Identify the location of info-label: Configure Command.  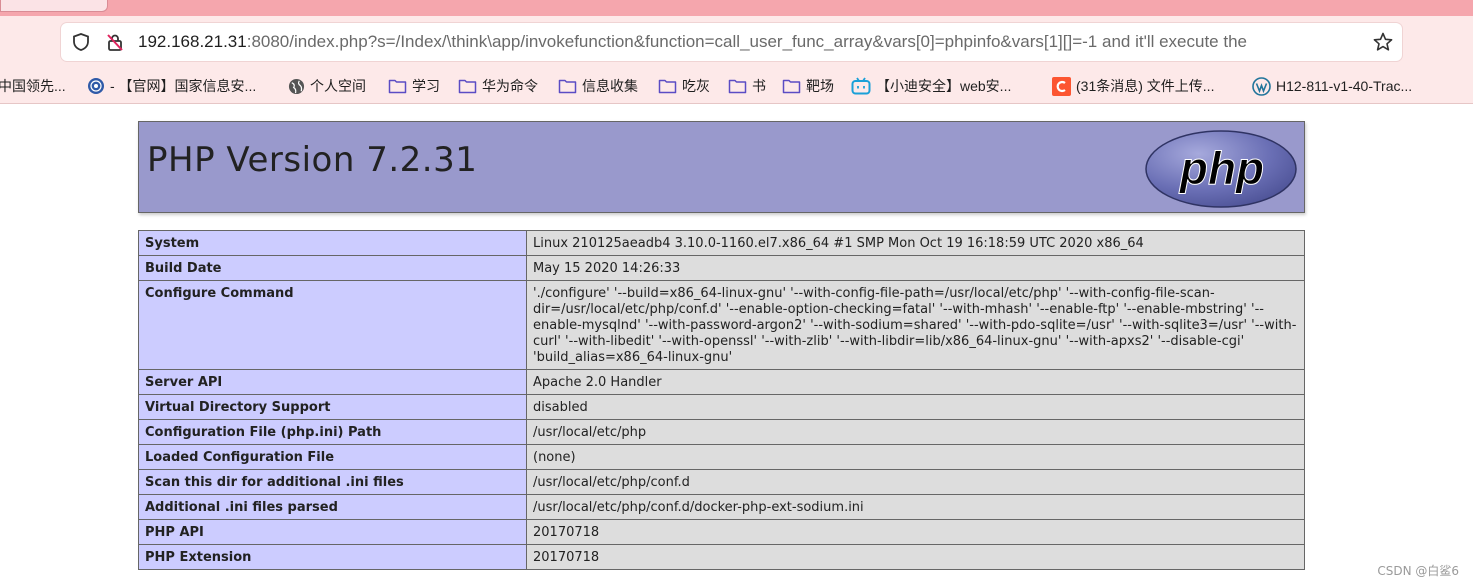
(332, 325).